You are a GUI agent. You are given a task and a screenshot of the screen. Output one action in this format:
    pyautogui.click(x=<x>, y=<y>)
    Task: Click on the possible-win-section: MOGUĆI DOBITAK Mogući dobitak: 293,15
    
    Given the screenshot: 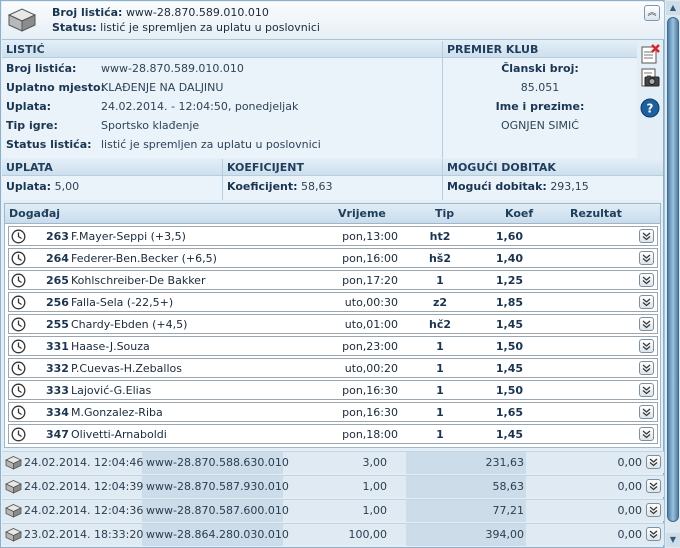 What is the action you would take?
    pyautogui.click(x=553, y=179)
    